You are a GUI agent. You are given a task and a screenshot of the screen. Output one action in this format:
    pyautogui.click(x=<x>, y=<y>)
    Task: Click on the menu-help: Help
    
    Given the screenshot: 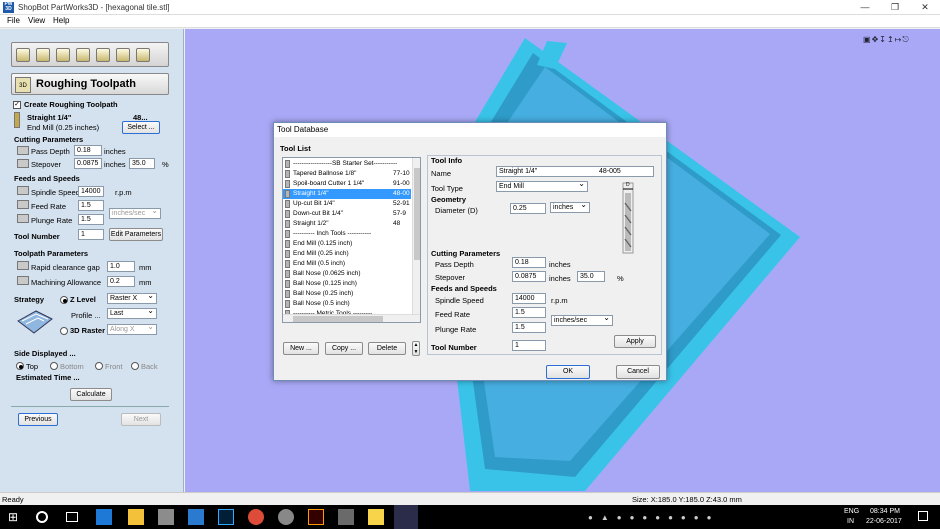 What is the action you would take?
    pyautogui.click(x=61, y=20)
    